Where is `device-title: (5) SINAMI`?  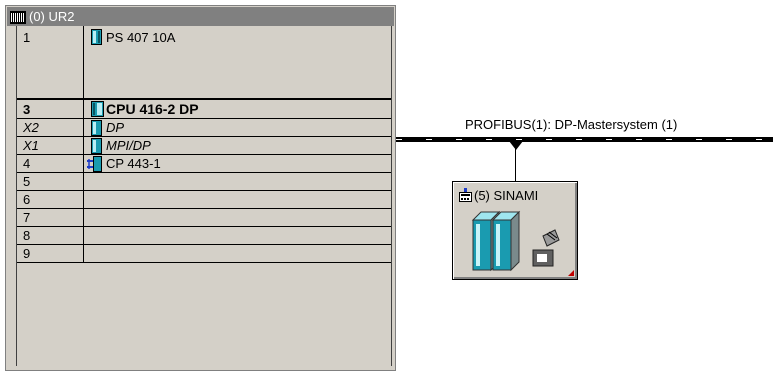 device-title: (5) SINAMI is located at coordinates (506, 195).